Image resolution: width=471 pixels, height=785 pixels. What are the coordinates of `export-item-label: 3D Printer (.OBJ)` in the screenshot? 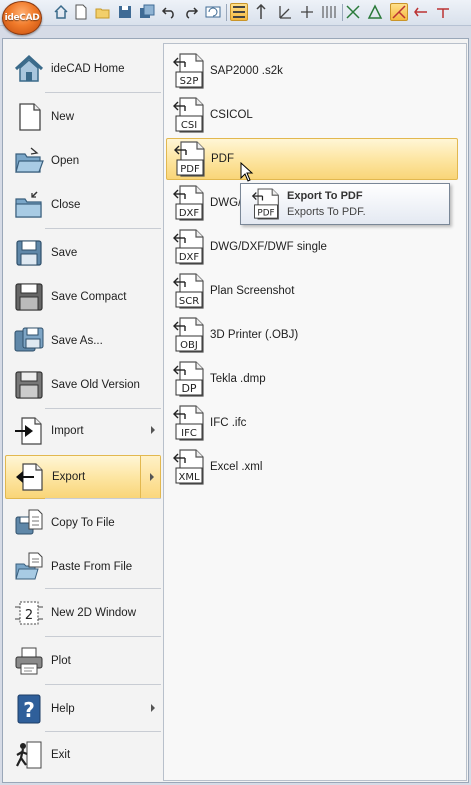 It's located at (254, 335).